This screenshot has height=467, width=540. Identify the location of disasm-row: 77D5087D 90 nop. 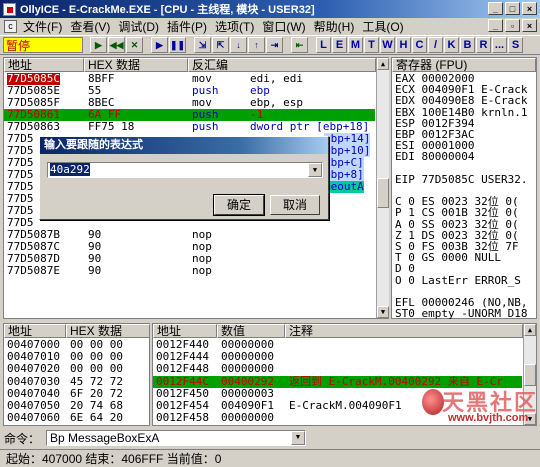
(189, 259).